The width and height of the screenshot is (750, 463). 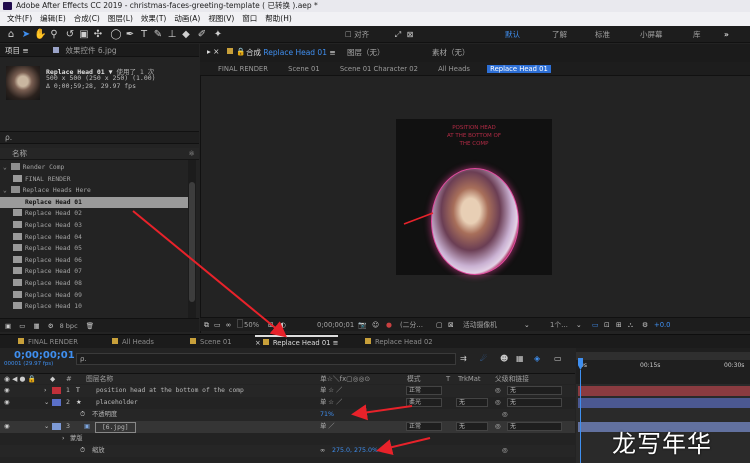 What do you see at coordinates (186, 34) in the screenshot?
I see `eraser-tool-icon: ◆` at bounding box center [186, 34].